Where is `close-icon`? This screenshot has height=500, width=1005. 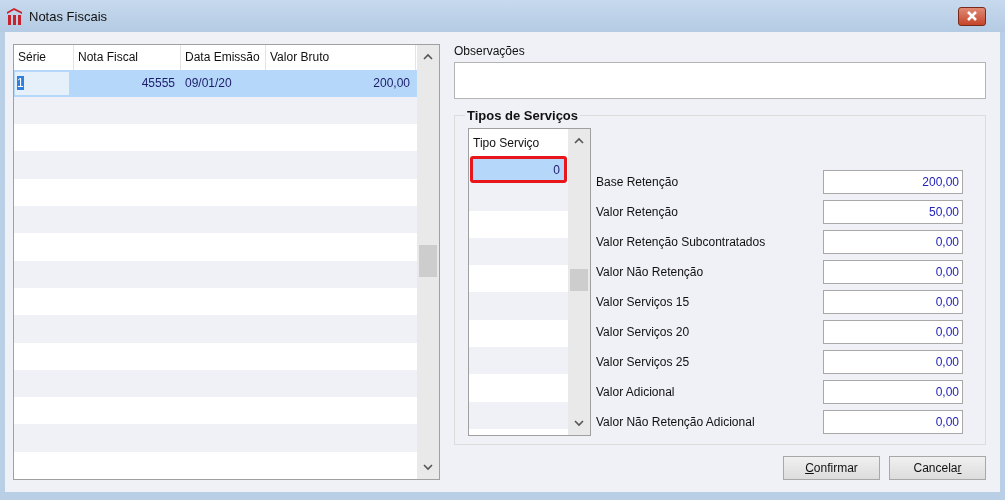
close-icon is located at coordinates (972, 16).